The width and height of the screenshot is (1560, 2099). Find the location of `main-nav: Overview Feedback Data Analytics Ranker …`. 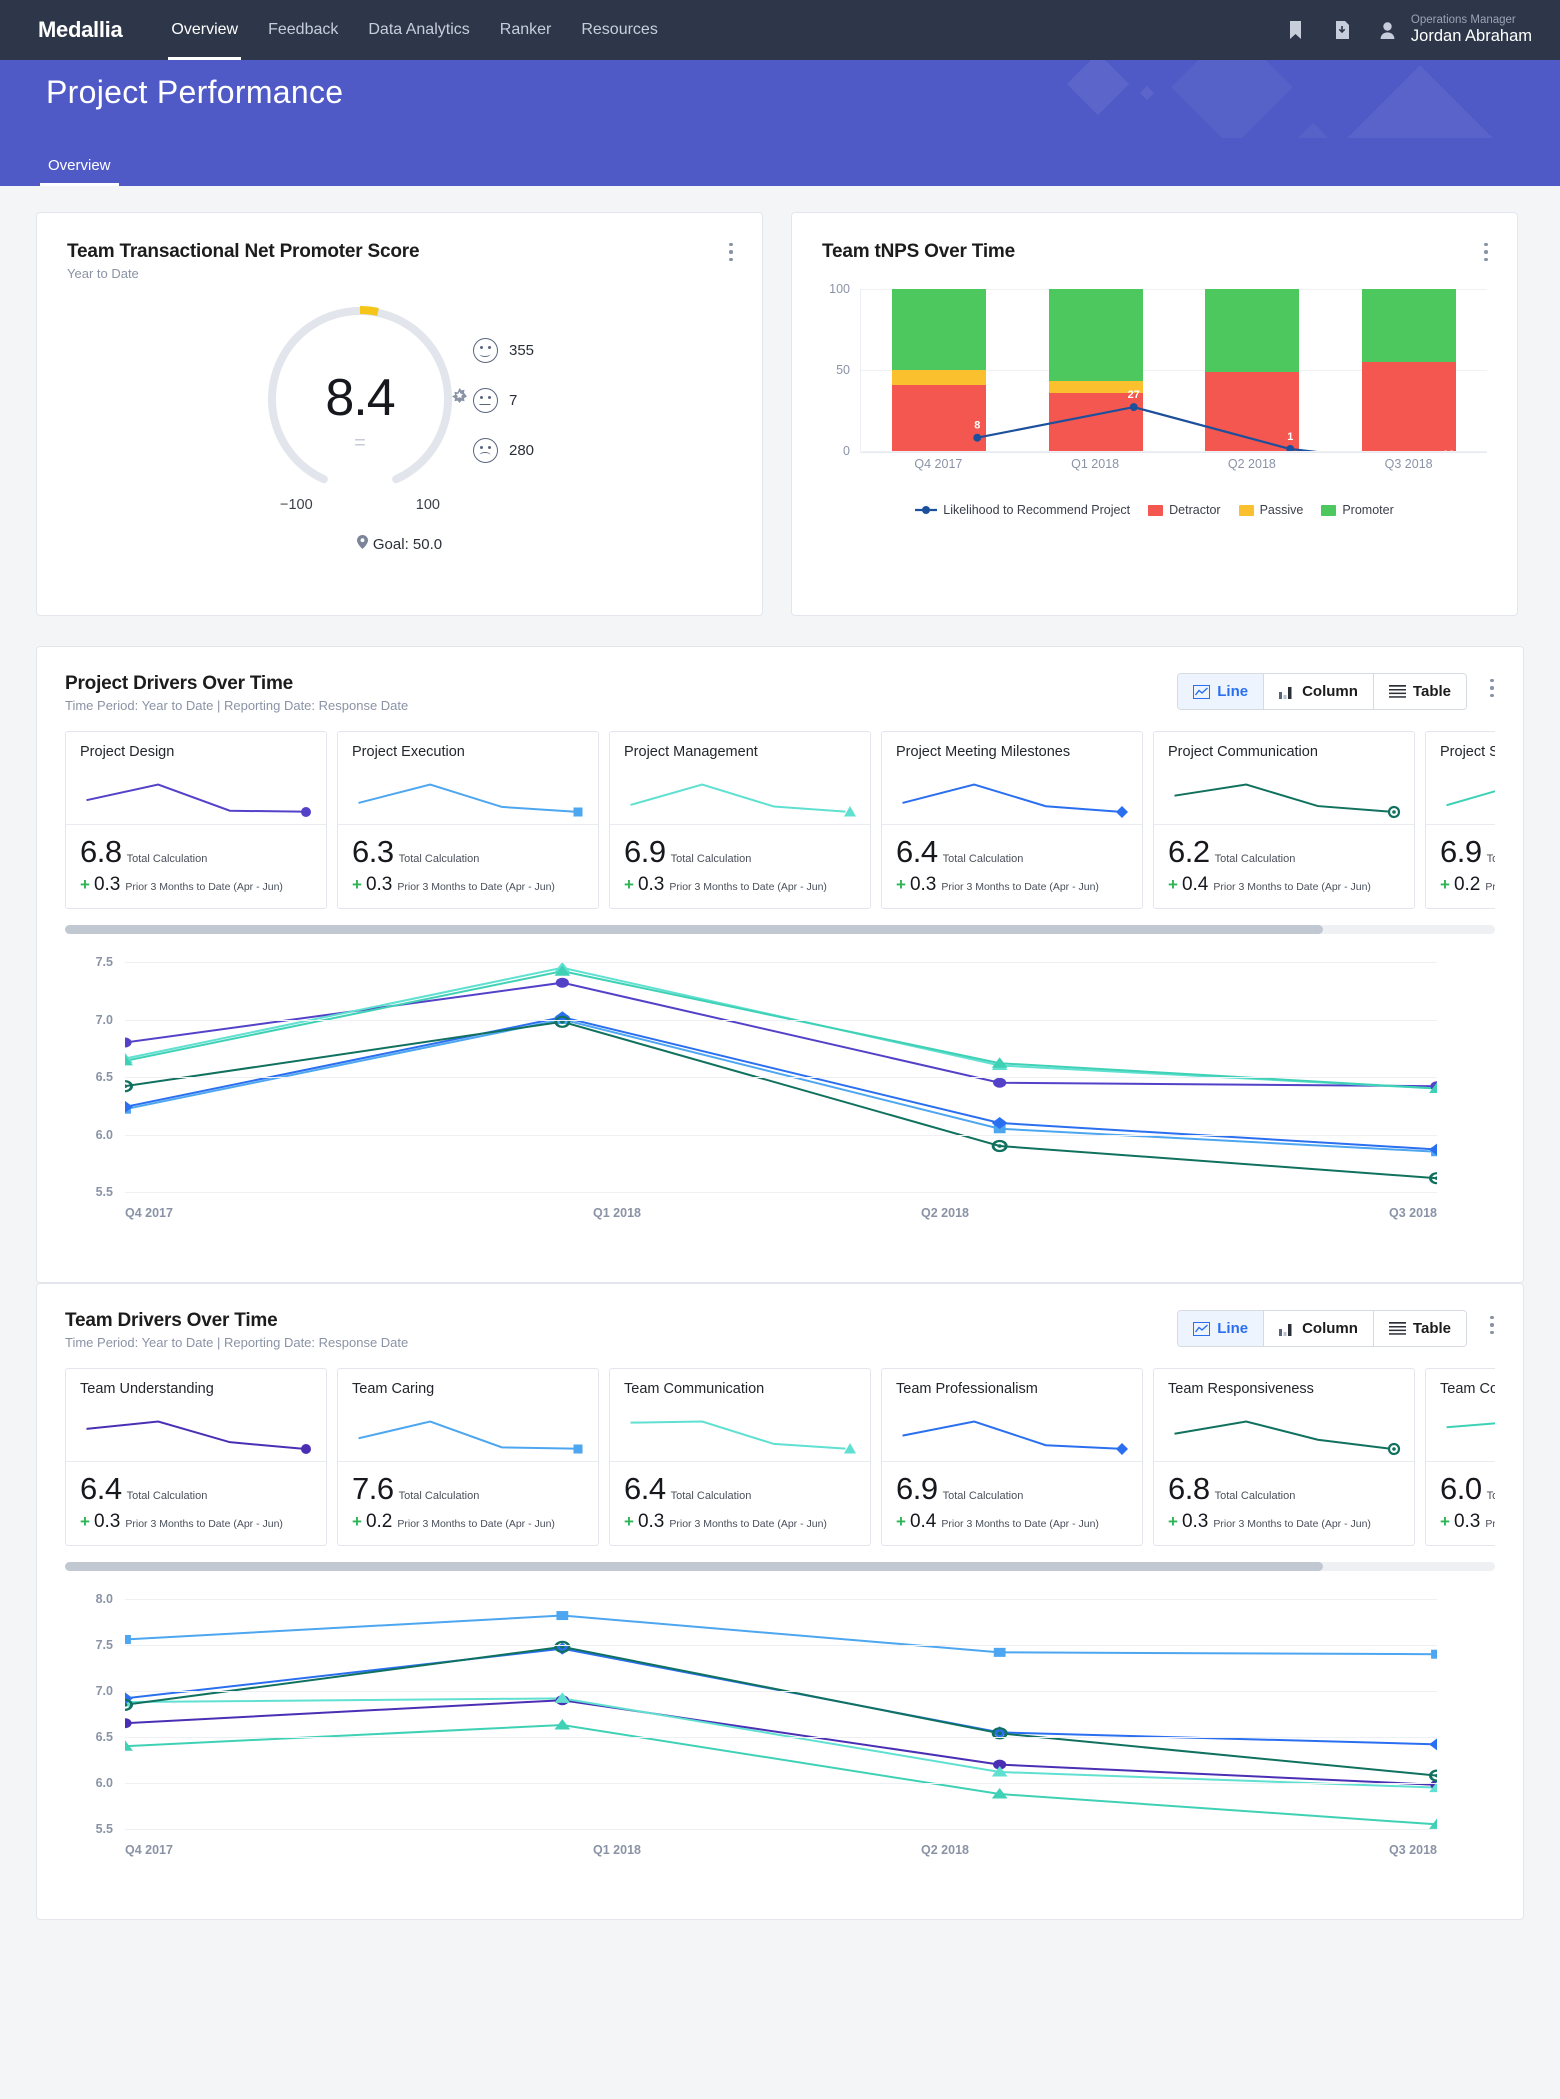

main-nav: Overview Feedback Data Analytics Ranker … is located at coordinates (414, 30).